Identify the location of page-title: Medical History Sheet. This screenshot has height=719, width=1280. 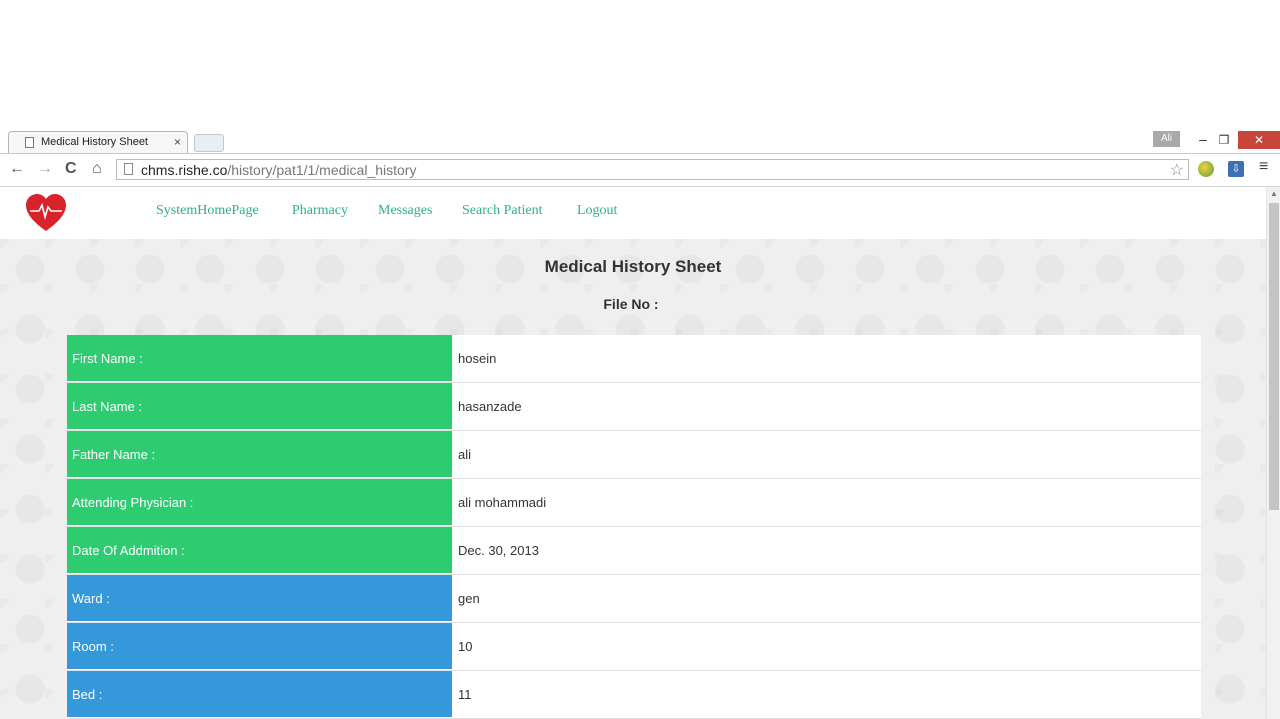
(633, 266).